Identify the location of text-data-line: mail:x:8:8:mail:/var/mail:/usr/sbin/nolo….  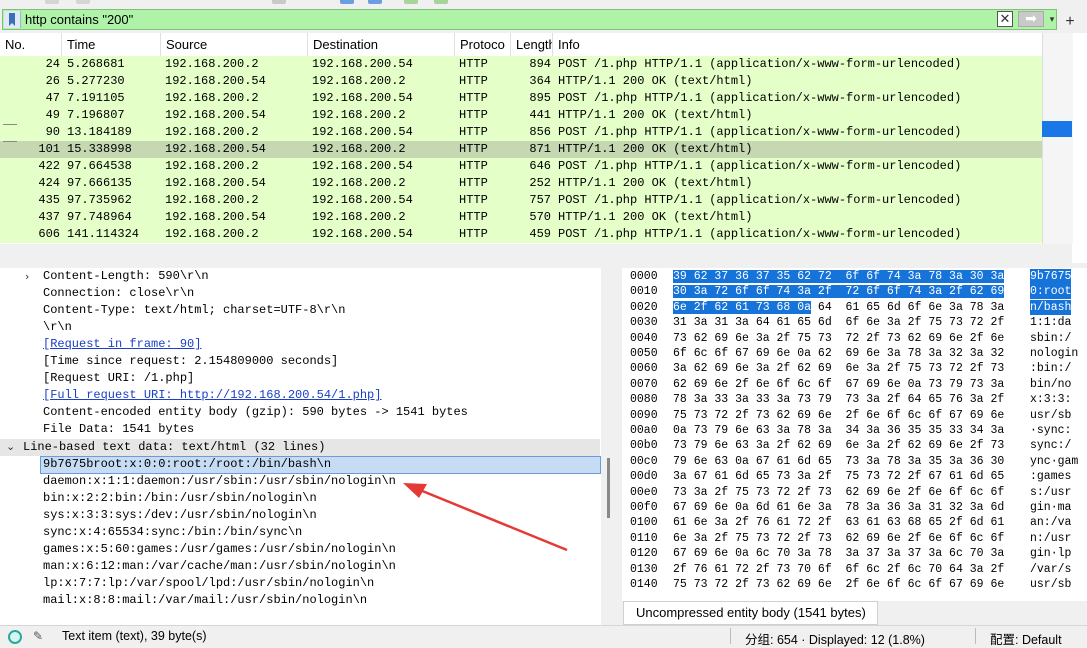
(205, 600).